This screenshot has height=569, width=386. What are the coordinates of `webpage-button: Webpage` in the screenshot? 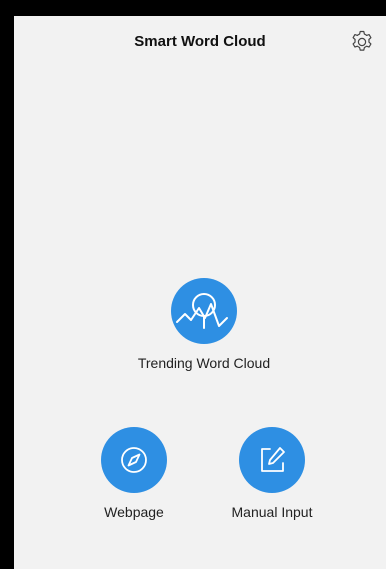 It's located at (134, 473).